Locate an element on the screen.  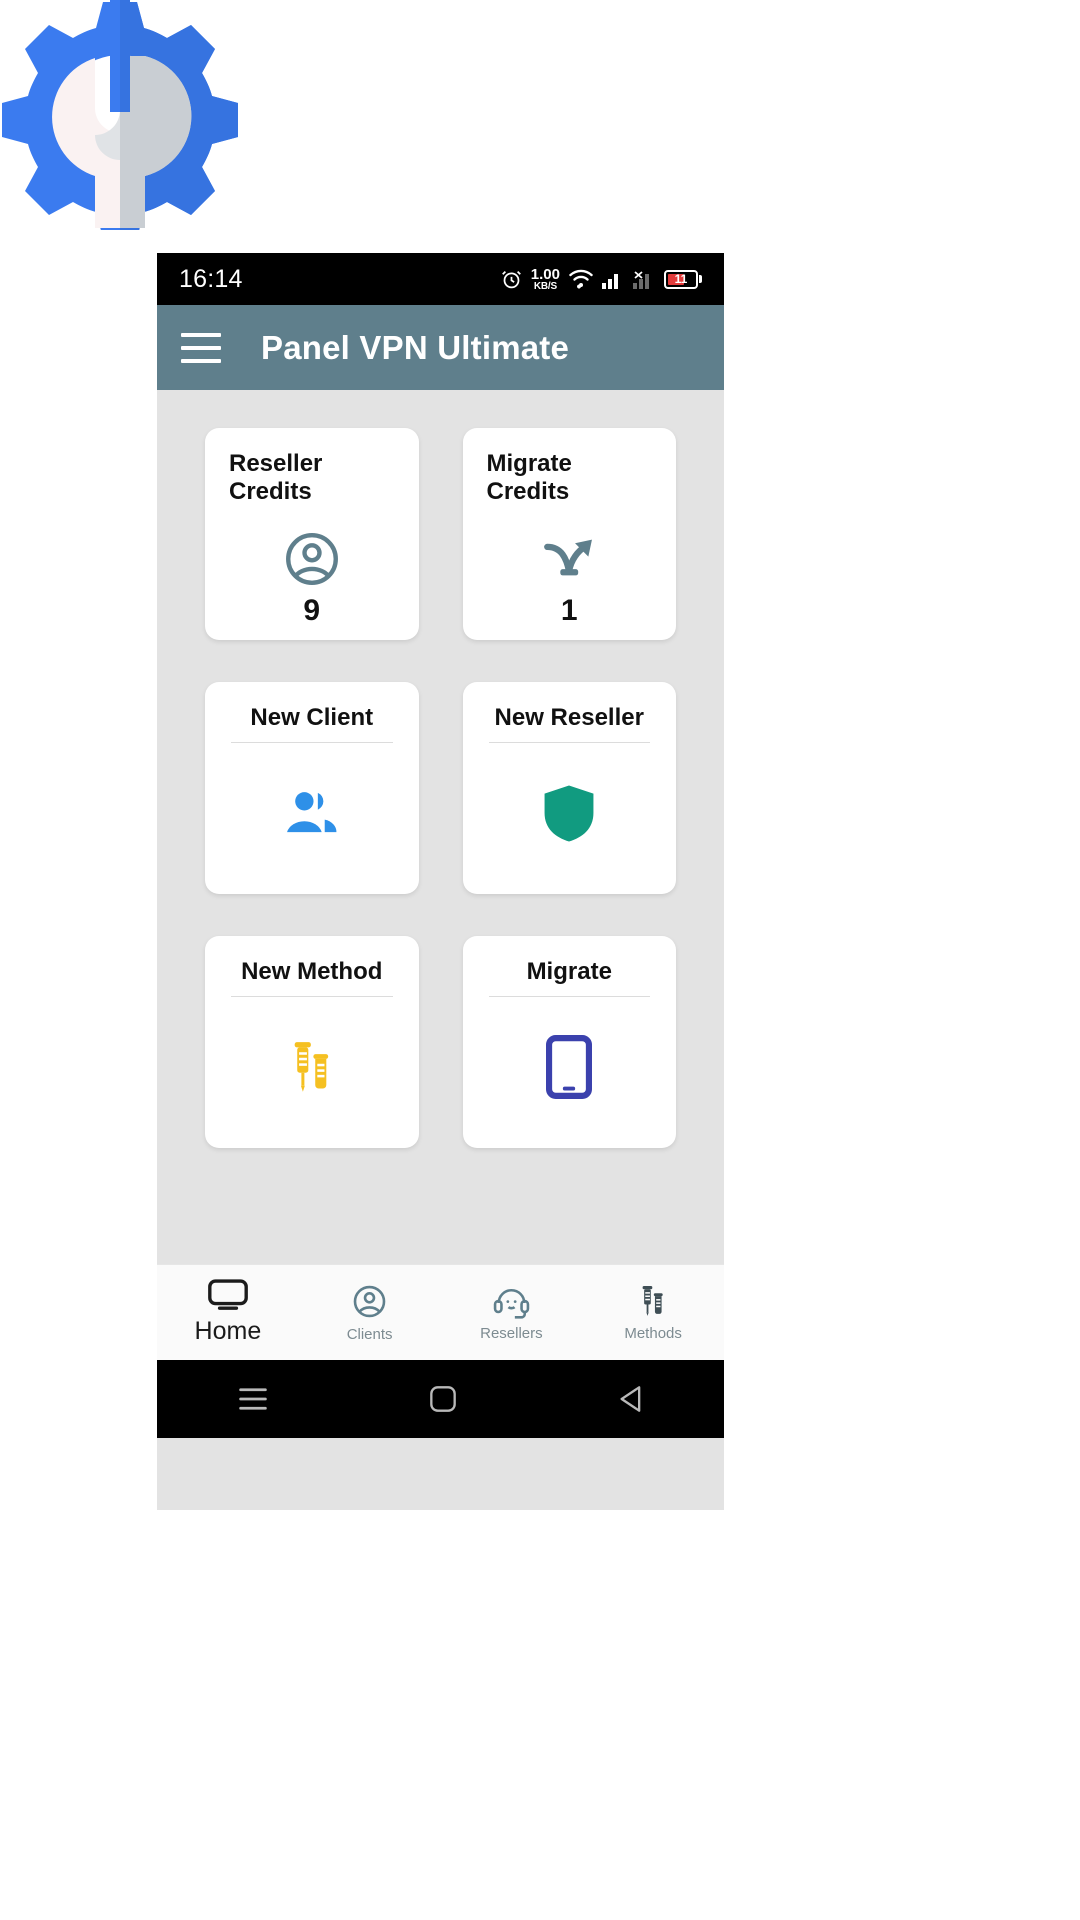
battery-icon: 11 is located at coordinates (683, 279).